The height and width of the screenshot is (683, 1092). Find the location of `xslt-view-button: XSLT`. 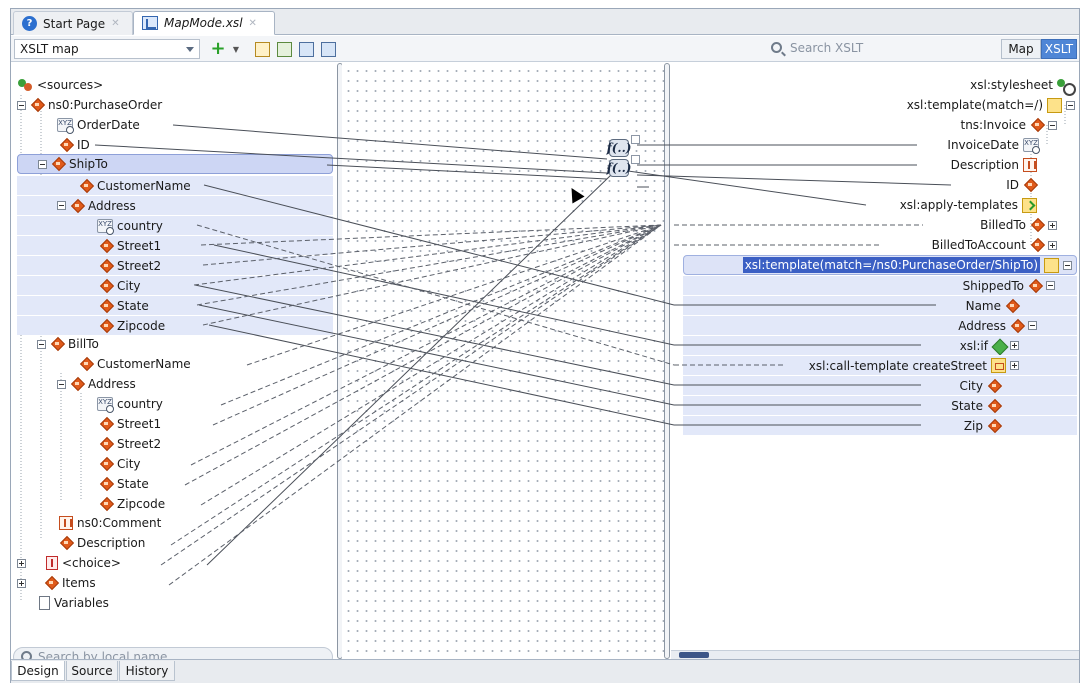

xslt-view-button: XSLT is located at coordinates (1059, 49).